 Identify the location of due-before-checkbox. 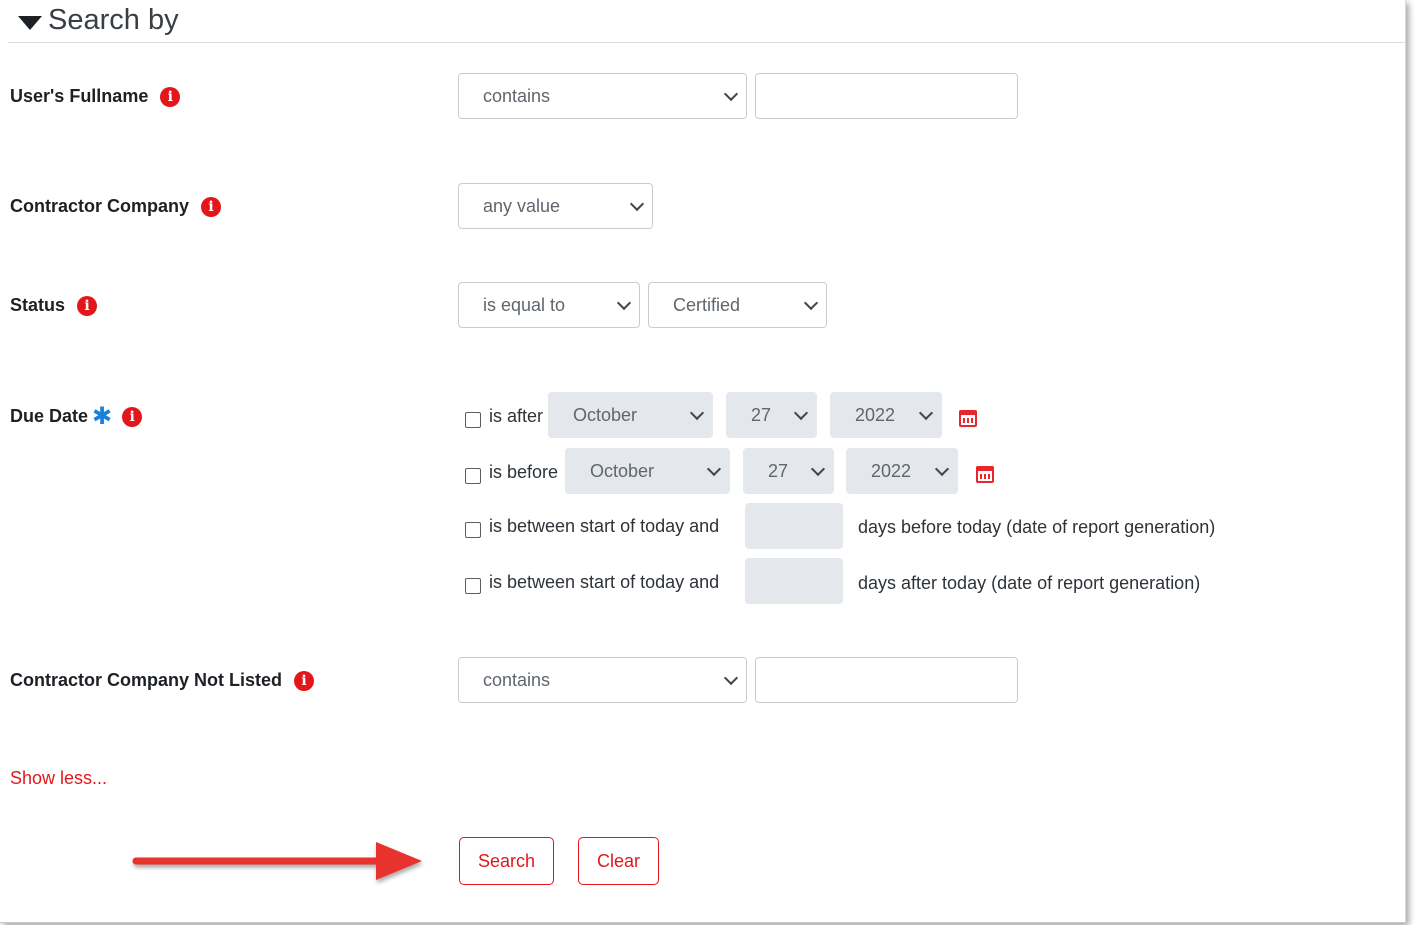
(473, 476).